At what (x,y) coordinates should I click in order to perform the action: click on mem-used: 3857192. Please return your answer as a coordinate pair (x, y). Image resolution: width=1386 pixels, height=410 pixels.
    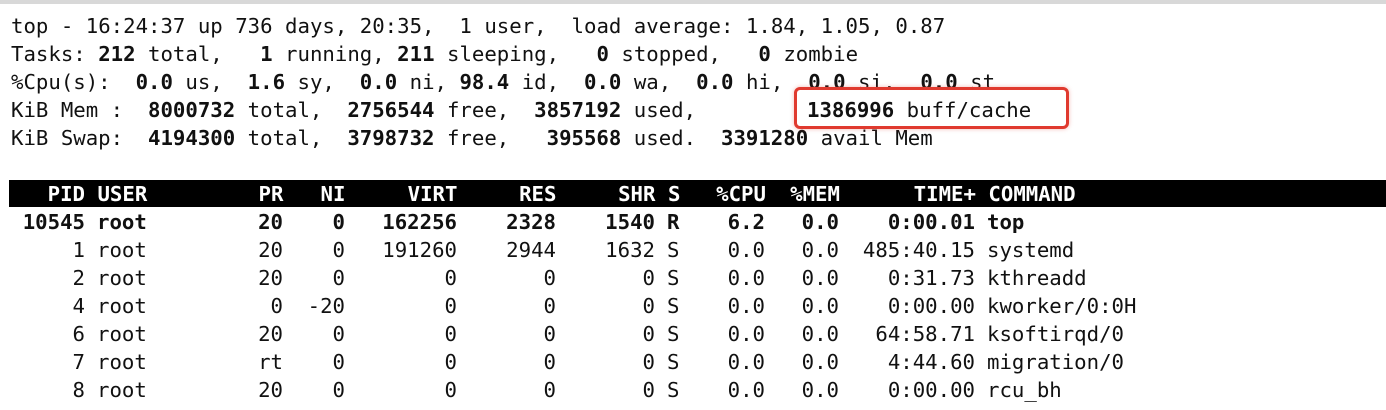
    Looking at the image, I should click on (578, 110).